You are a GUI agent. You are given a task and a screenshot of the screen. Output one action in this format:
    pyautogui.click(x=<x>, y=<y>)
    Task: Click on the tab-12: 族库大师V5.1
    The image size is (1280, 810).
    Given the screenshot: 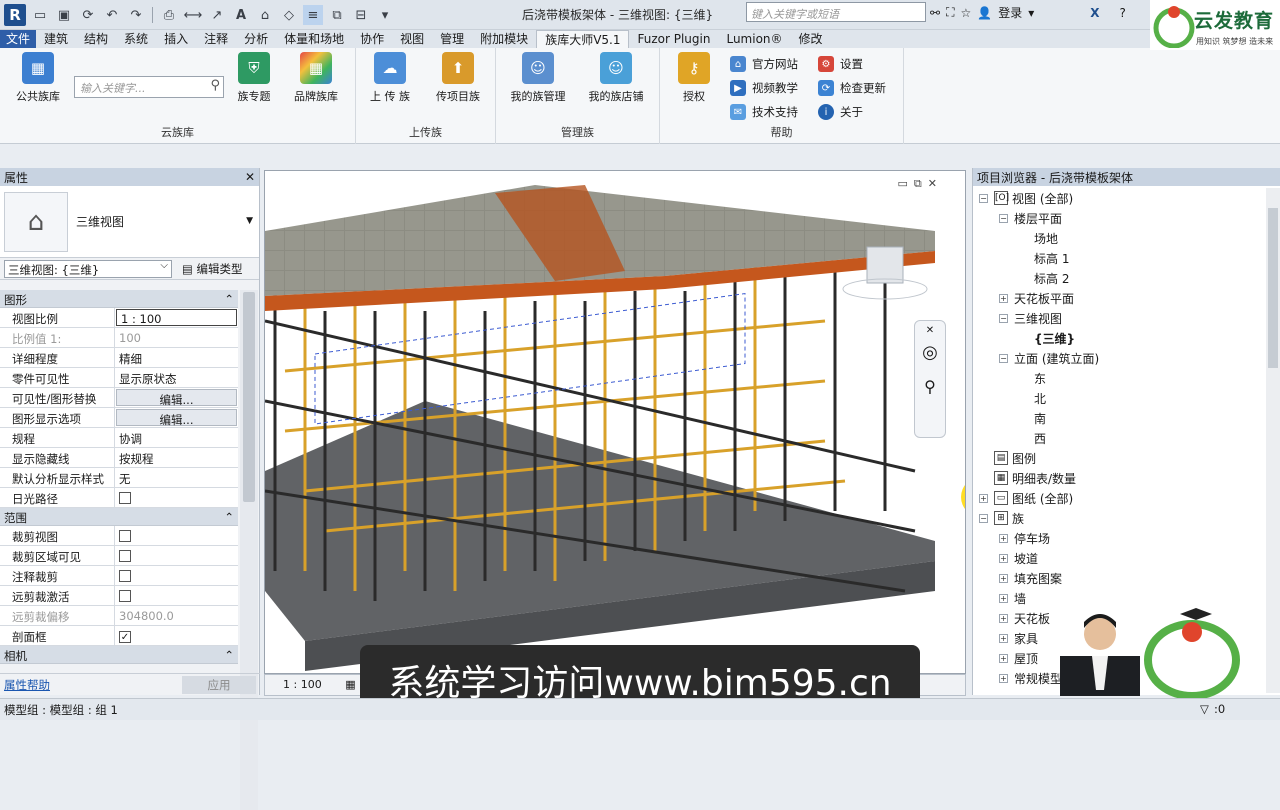 What is the action you would take?
    pyautogui.click(x=583, y=39)
    